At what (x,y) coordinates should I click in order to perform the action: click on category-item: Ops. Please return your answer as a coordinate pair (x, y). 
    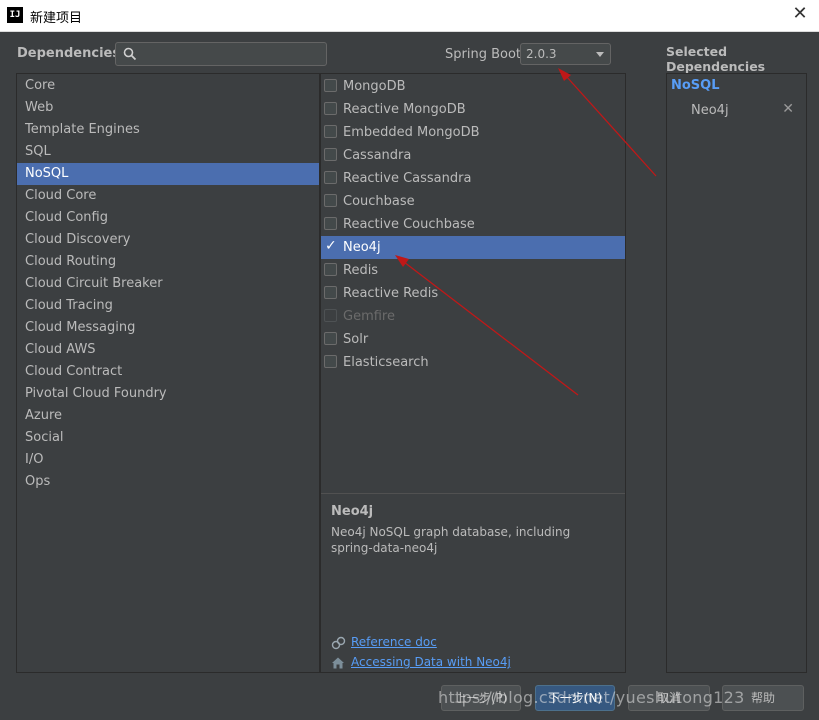
    Looking at the image, I should click on (168, 482).